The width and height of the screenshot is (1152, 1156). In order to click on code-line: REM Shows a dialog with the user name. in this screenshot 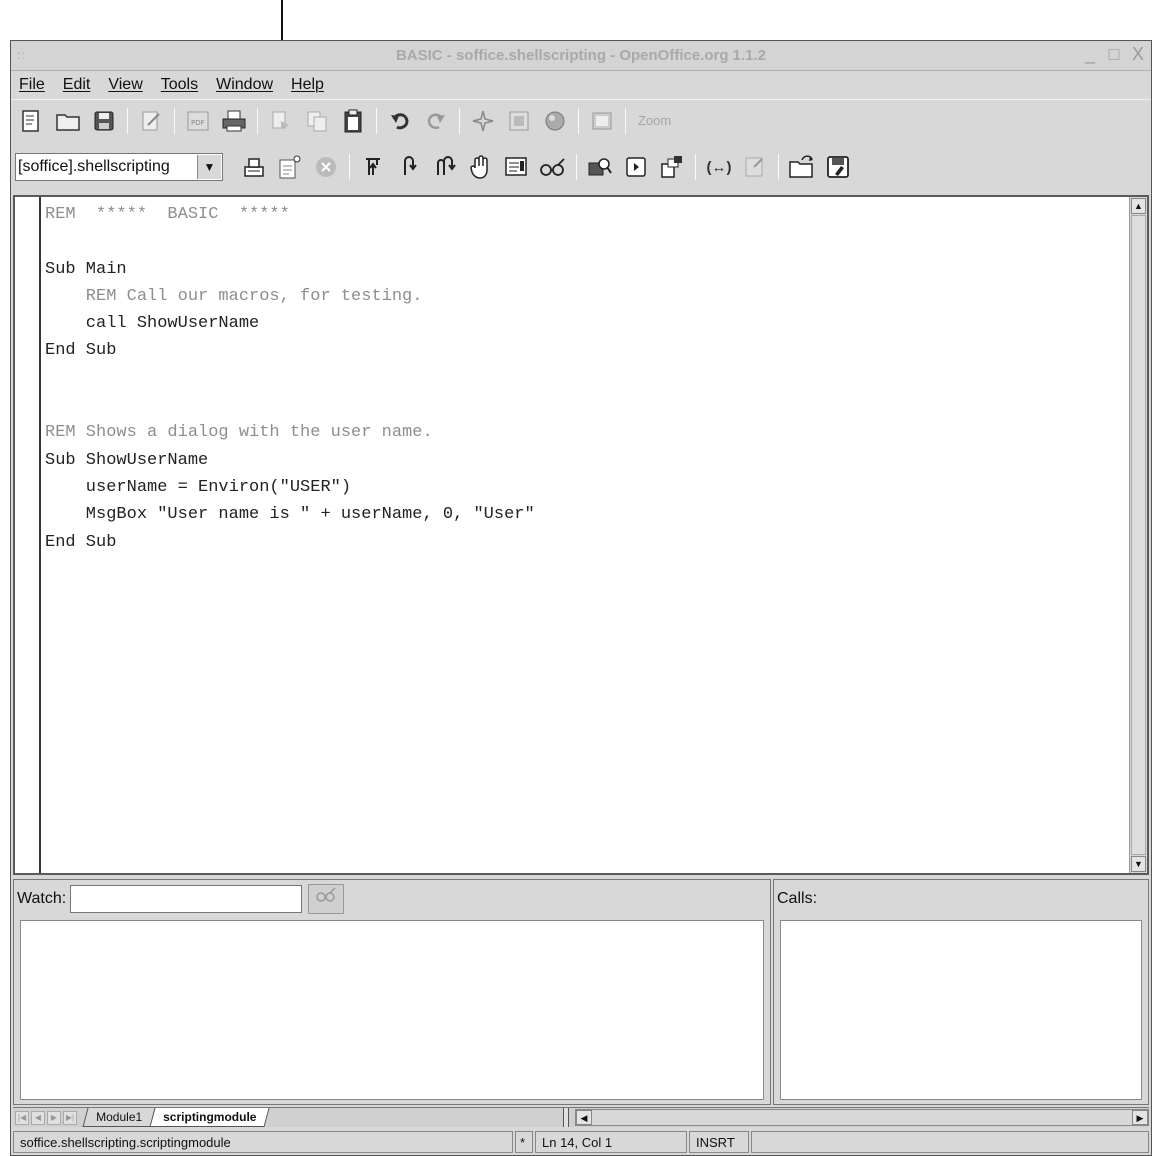, I will do `click(290, 432)`.